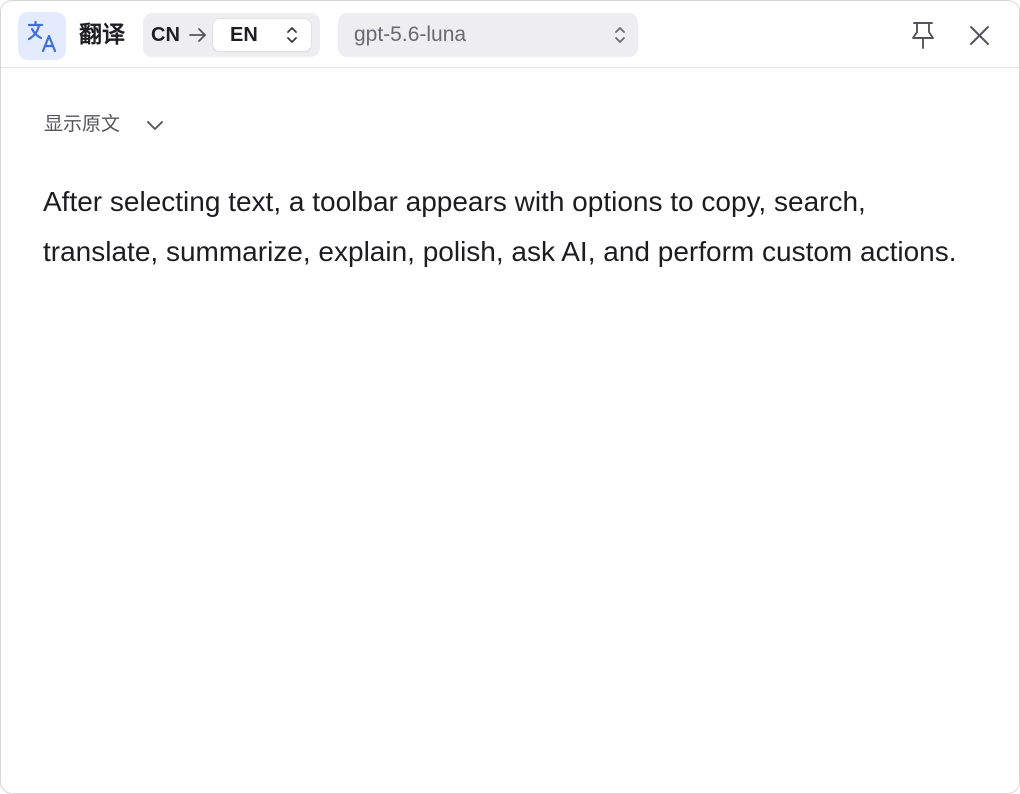  Describe the element at coordinates (82, 124) in the screenshot. I see `show-original-label: 显示原文` at that location.